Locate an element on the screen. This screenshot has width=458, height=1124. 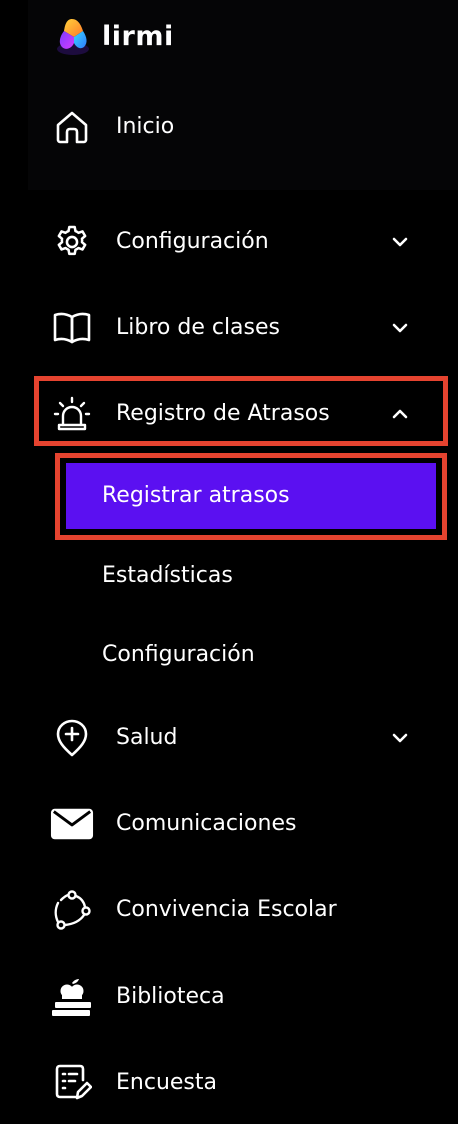
nav-item-salud: Salud is located at coordinates (237, 738).